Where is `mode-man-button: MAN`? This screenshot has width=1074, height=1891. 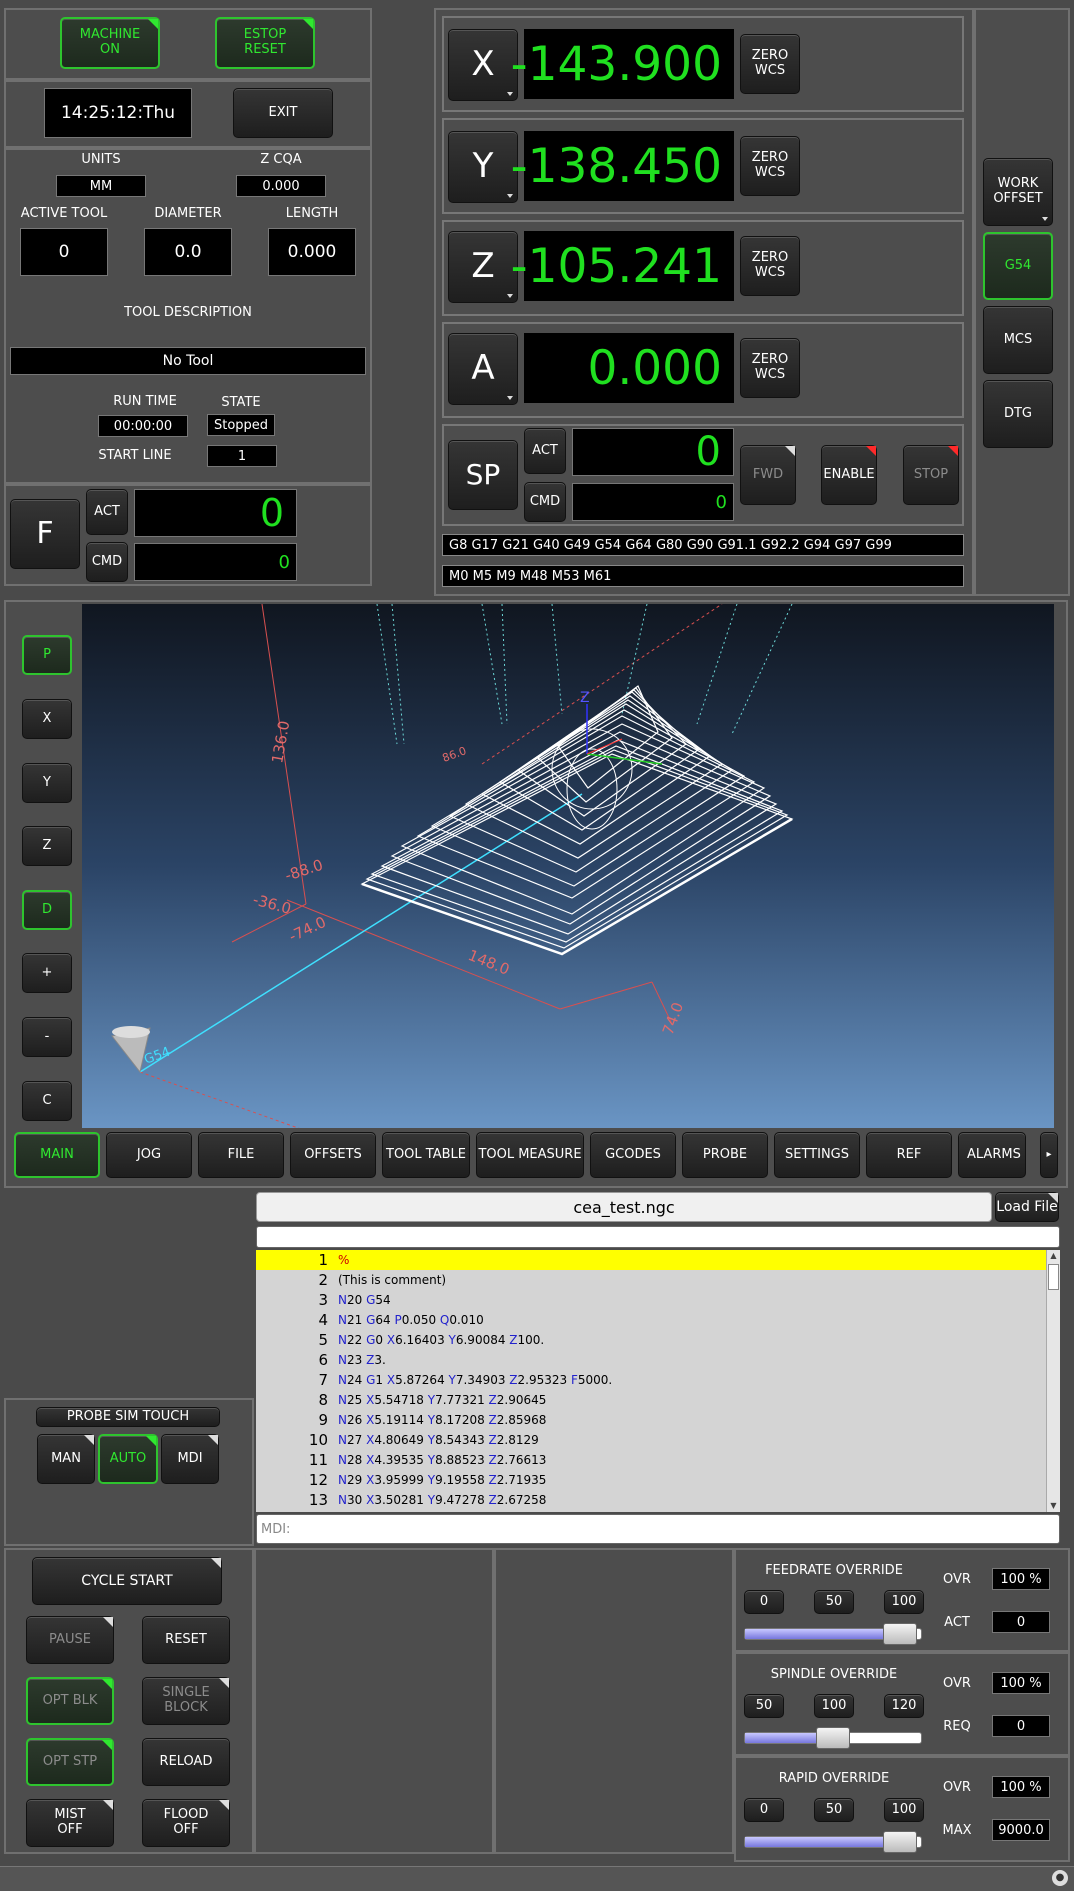 mode-man-button: MAN is located at coordinates (66, 1459).